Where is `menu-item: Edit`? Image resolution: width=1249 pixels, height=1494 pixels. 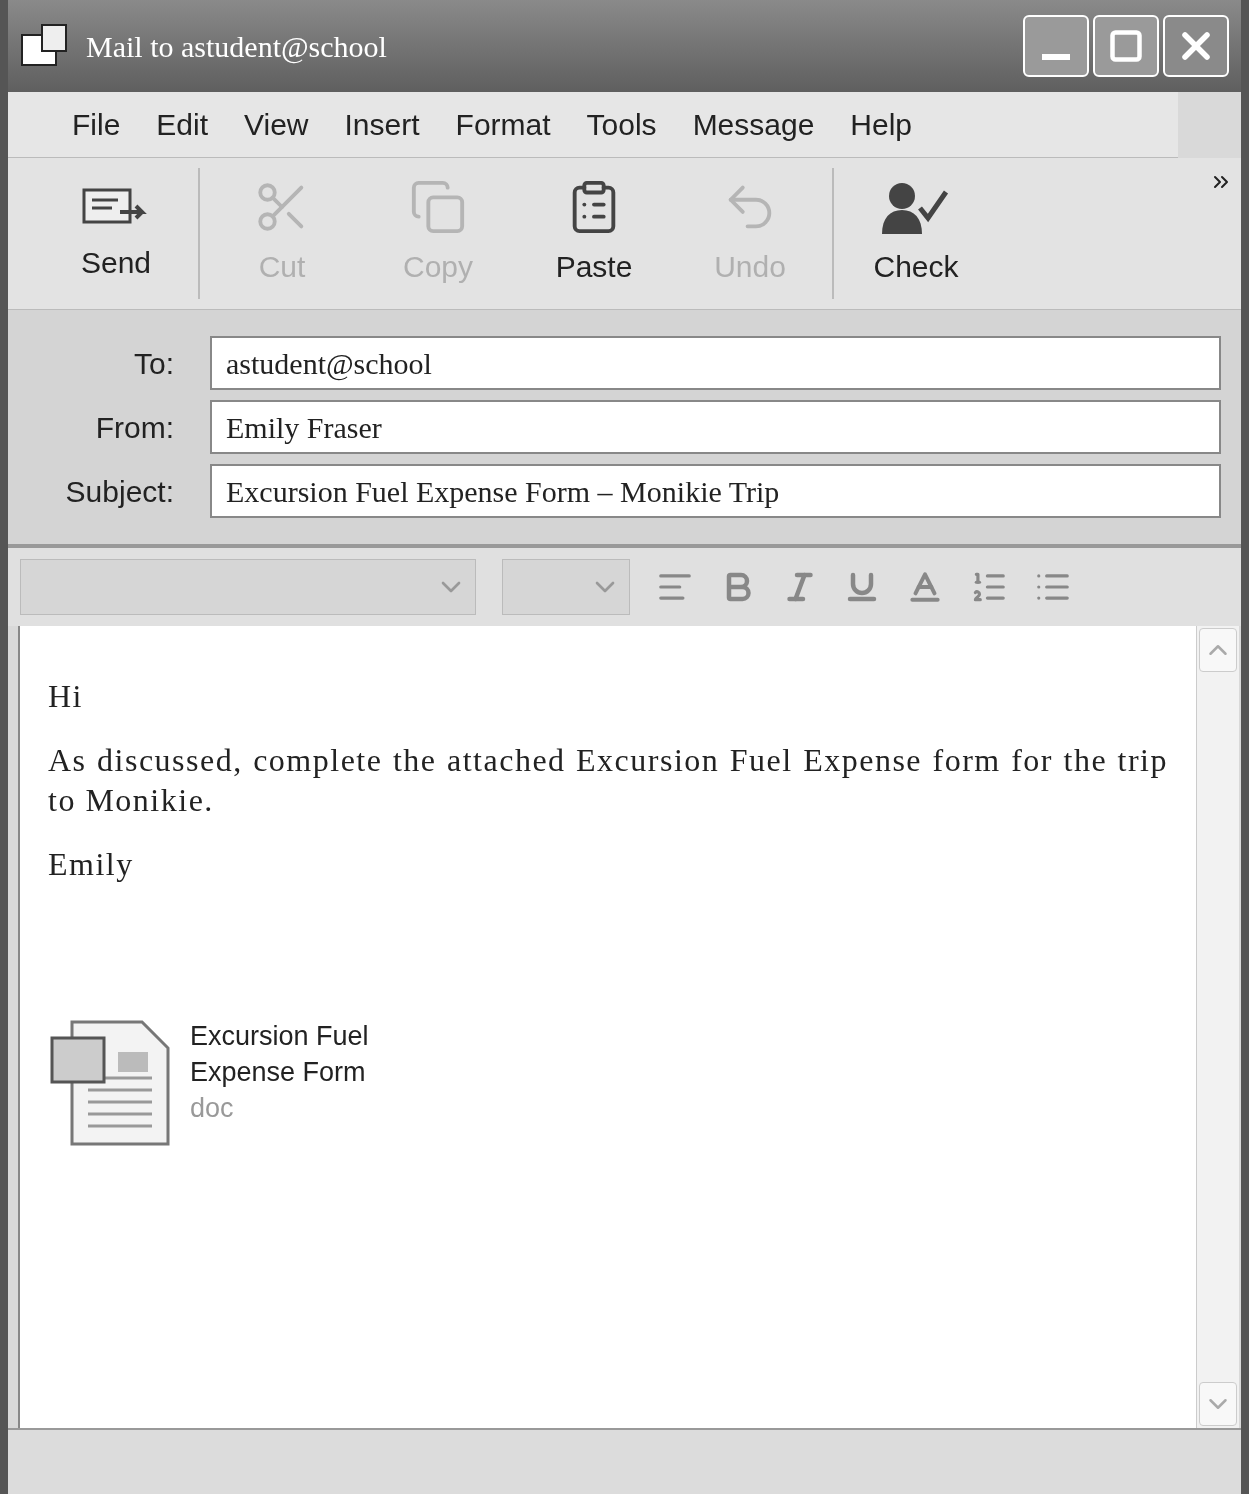 menu-item: Edit is located at coordinates (182, 124).